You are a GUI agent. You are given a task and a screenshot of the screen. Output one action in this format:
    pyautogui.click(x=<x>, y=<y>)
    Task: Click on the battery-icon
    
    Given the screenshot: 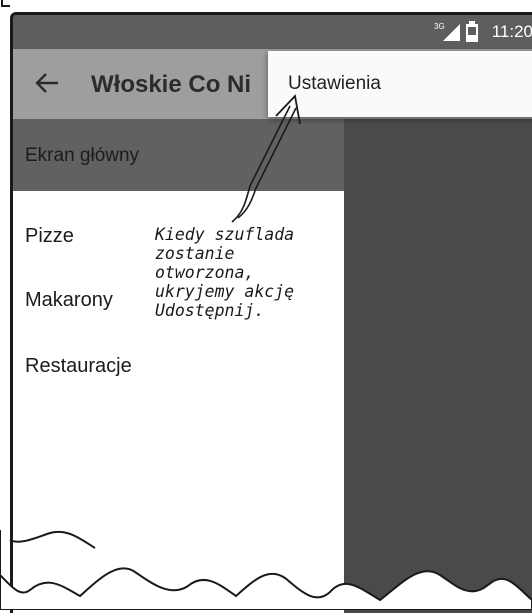 What is the action you would take?
    pyautogui.click(x=472, y=31)
    